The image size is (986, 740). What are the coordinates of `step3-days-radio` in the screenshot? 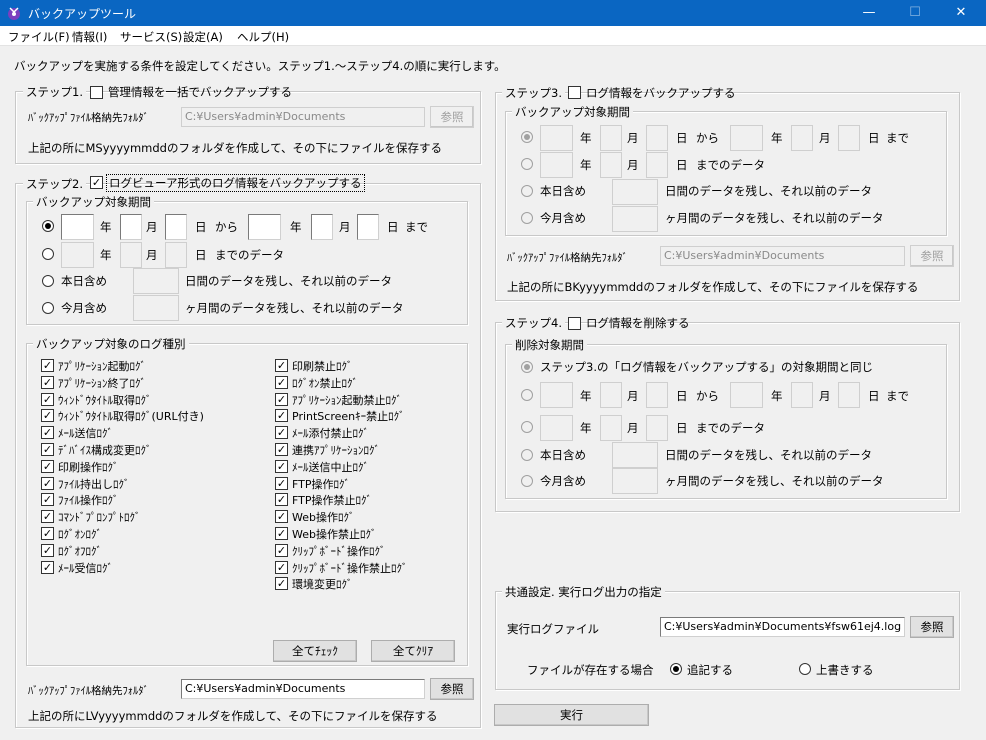 It's located at (527, 191).